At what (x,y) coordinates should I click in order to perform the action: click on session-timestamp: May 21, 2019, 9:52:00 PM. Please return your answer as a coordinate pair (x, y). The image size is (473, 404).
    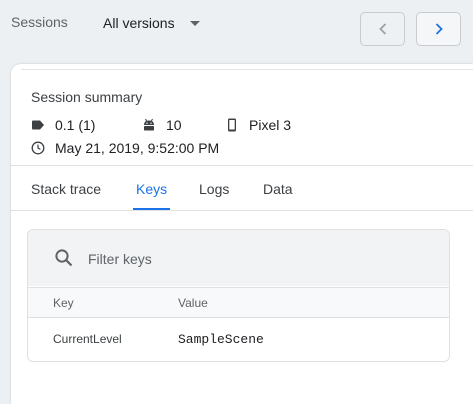
    Looking at the image, I should click on (125, 148).